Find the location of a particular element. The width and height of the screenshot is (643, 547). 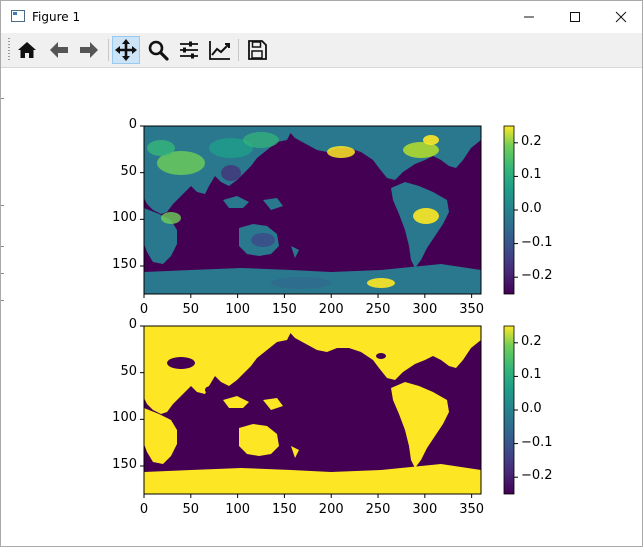

window-title: Figure 1 is located at coordinates (56, 17).